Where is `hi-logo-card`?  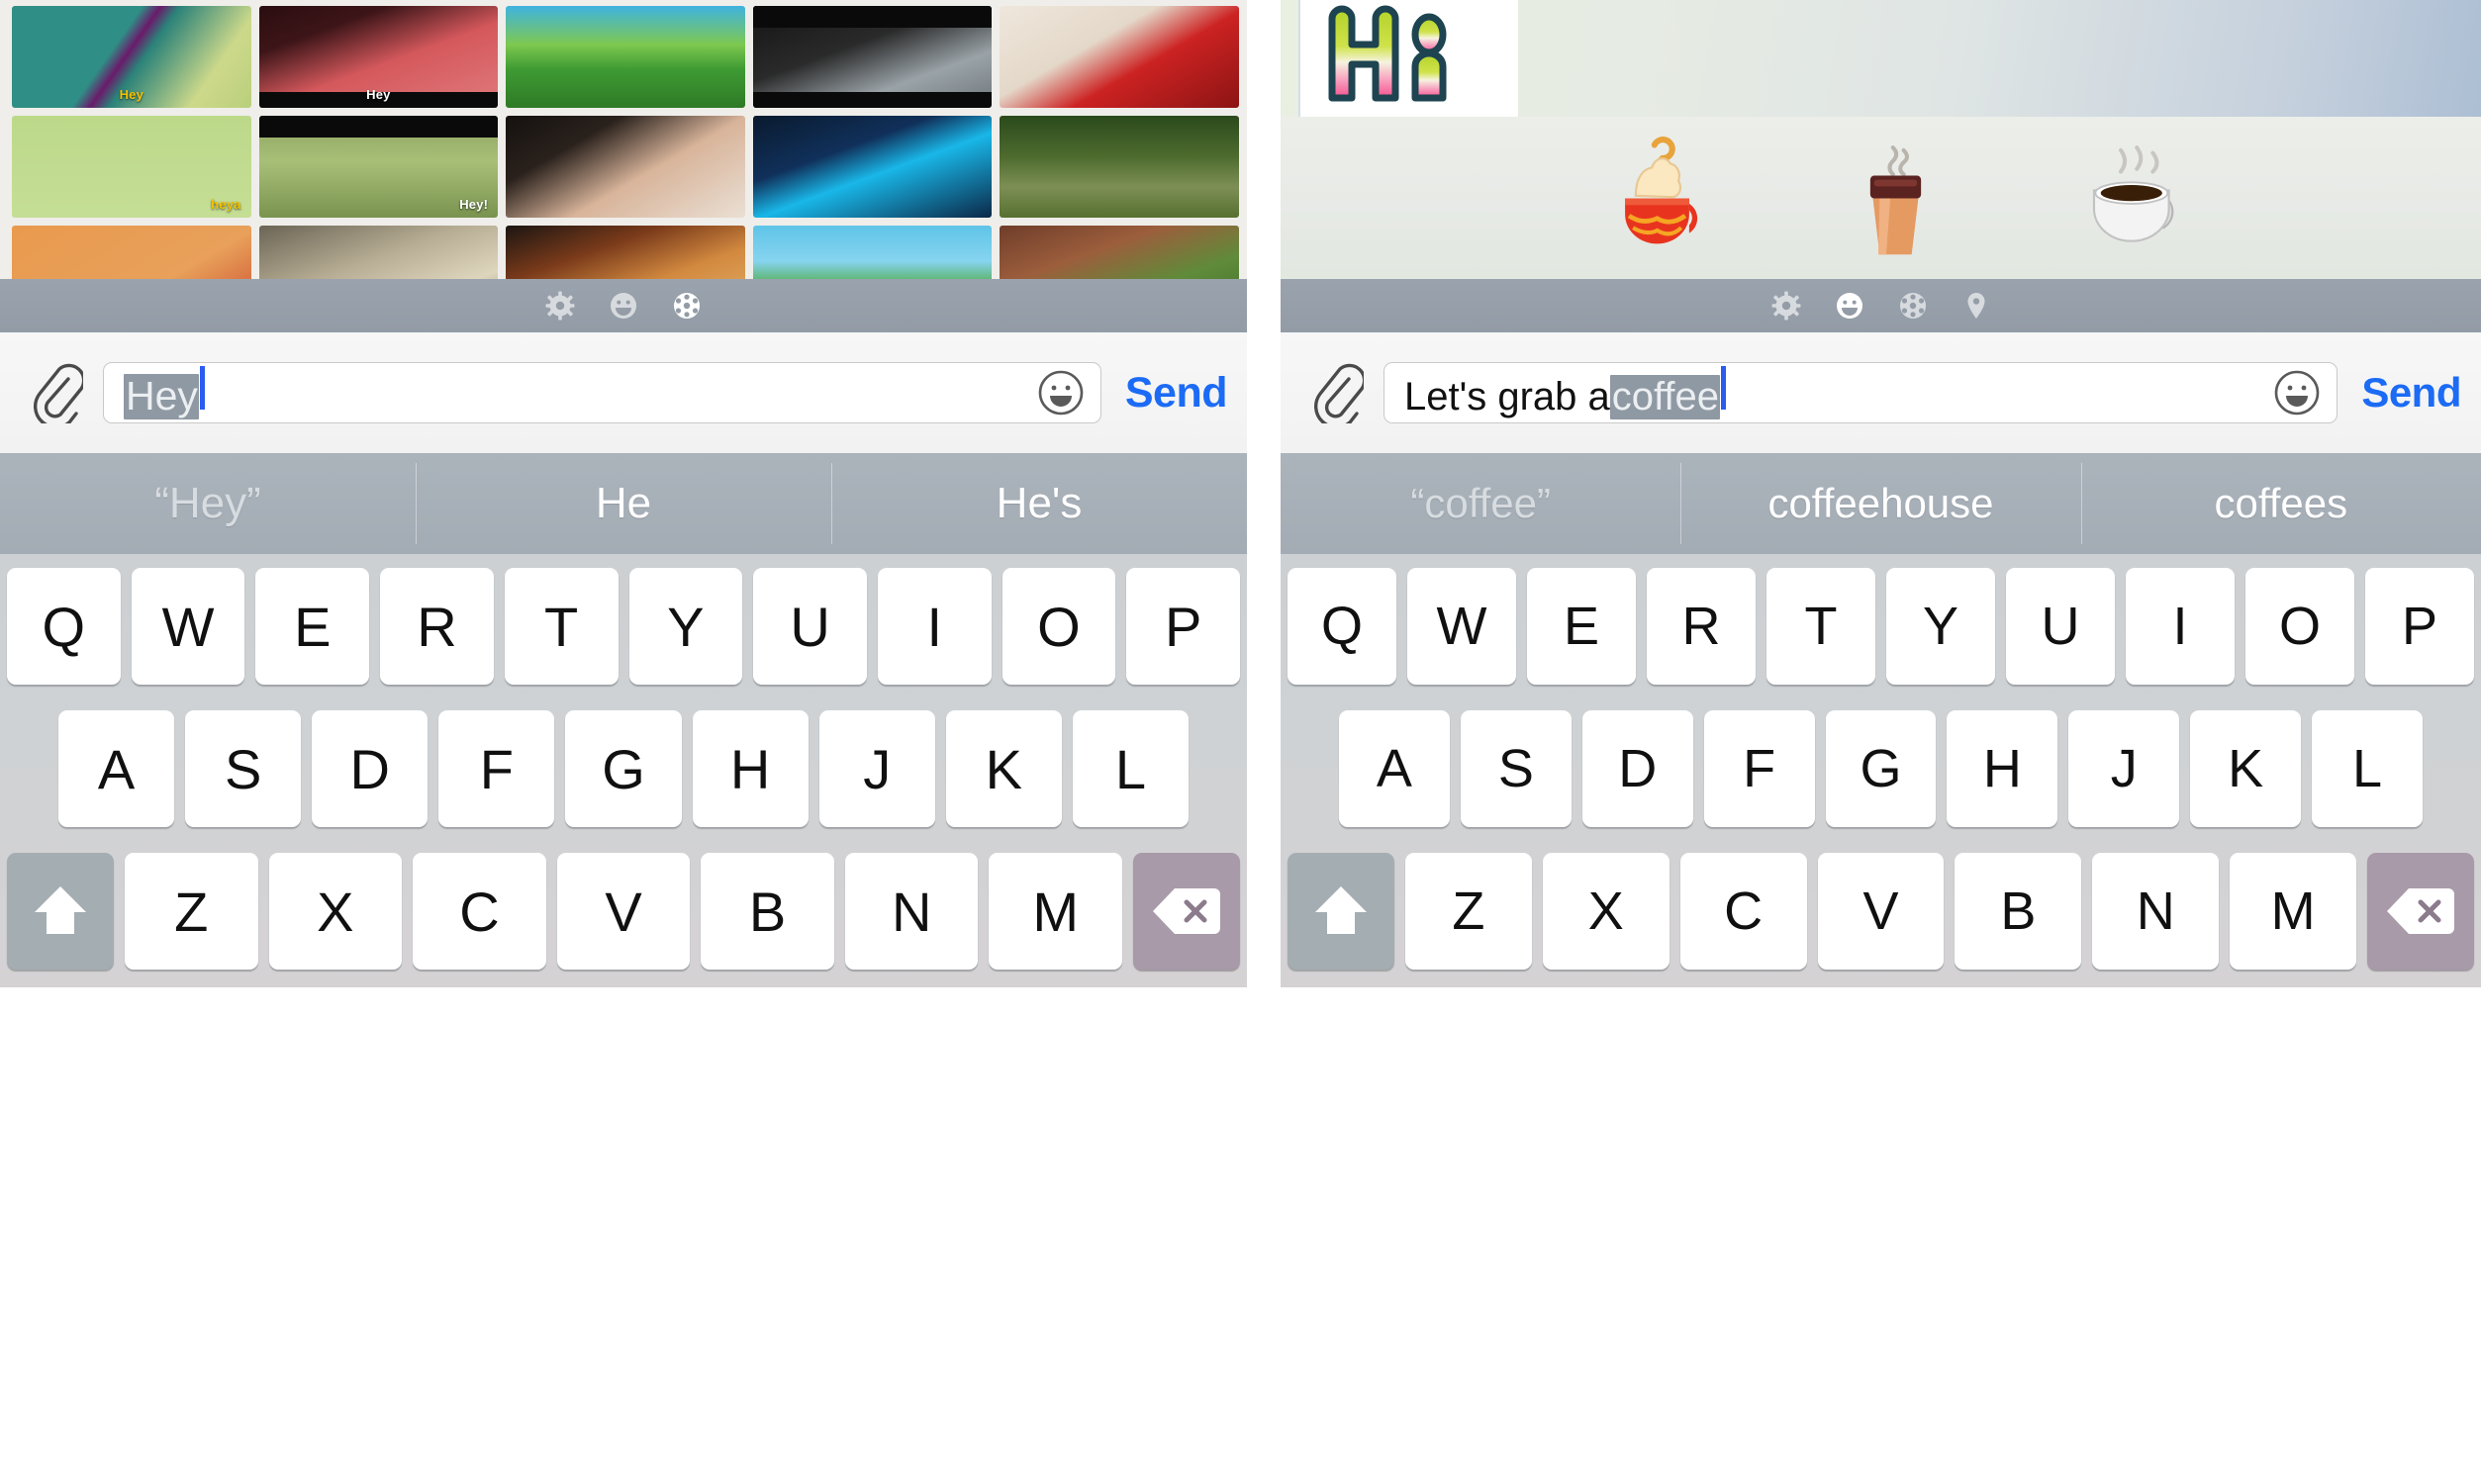
hi-logo-card is located at coordinates (1408, 58).